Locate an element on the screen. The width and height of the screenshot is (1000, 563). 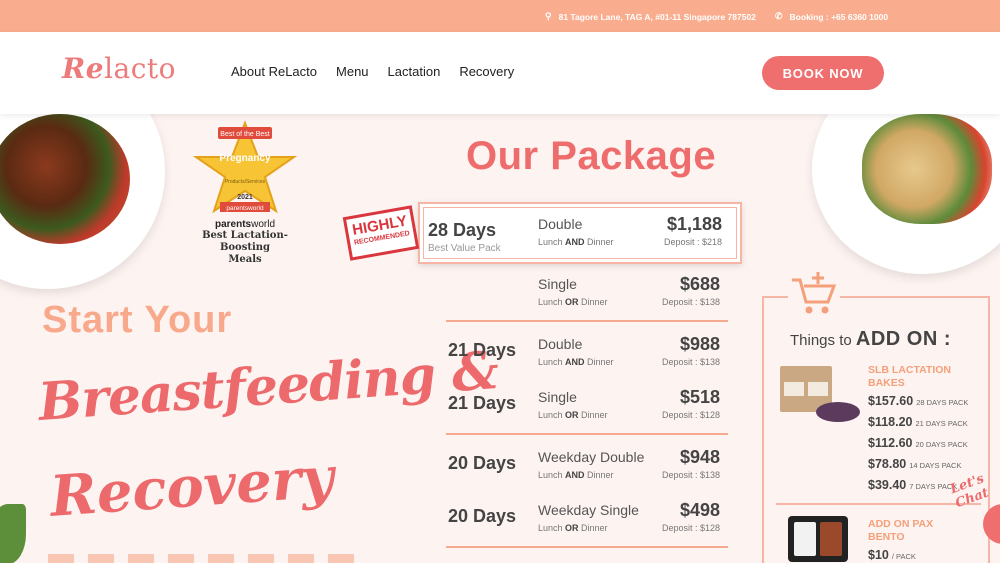
bakes-price-7: $39.40 7 DAYS PACK is located at coordinates (913, 485).